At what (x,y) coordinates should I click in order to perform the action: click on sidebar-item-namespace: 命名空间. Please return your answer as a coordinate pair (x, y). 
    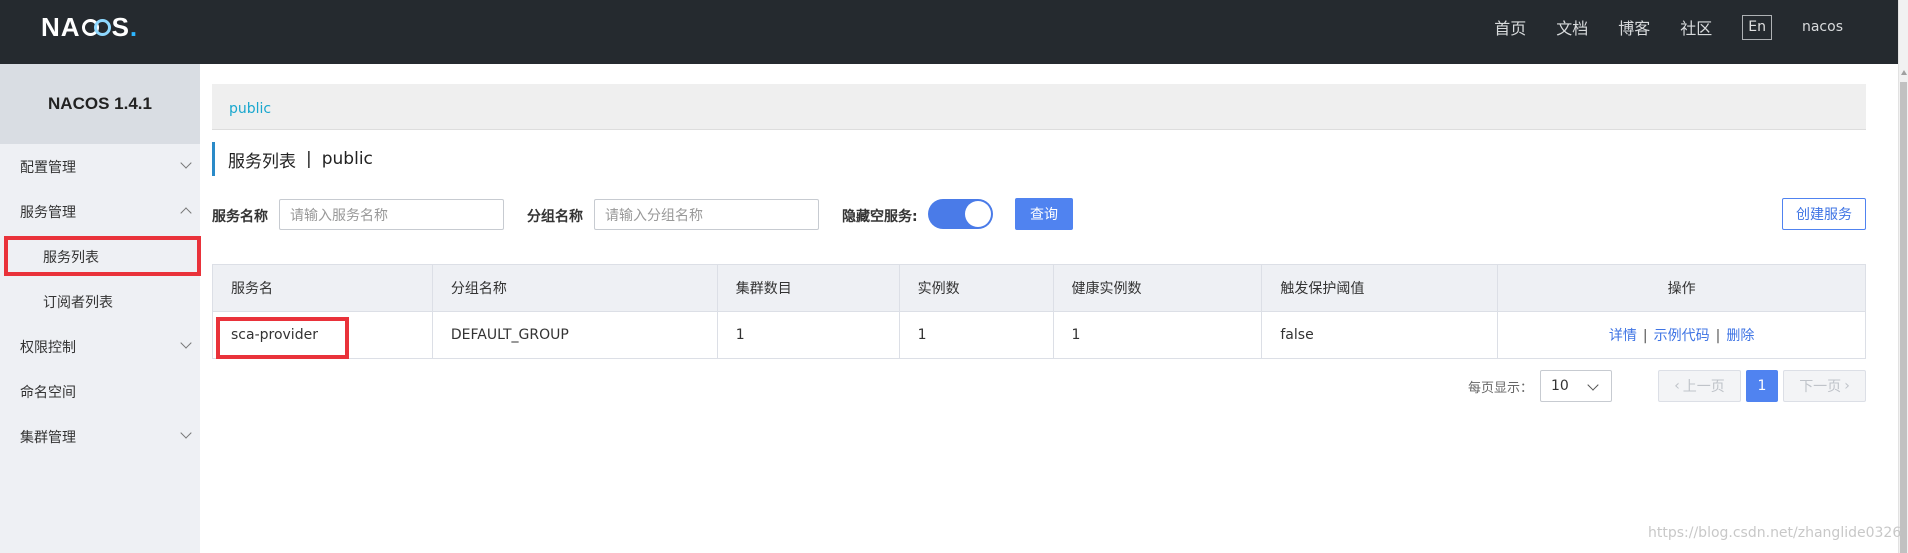
    Looking at the image, I should click on (100, 391).